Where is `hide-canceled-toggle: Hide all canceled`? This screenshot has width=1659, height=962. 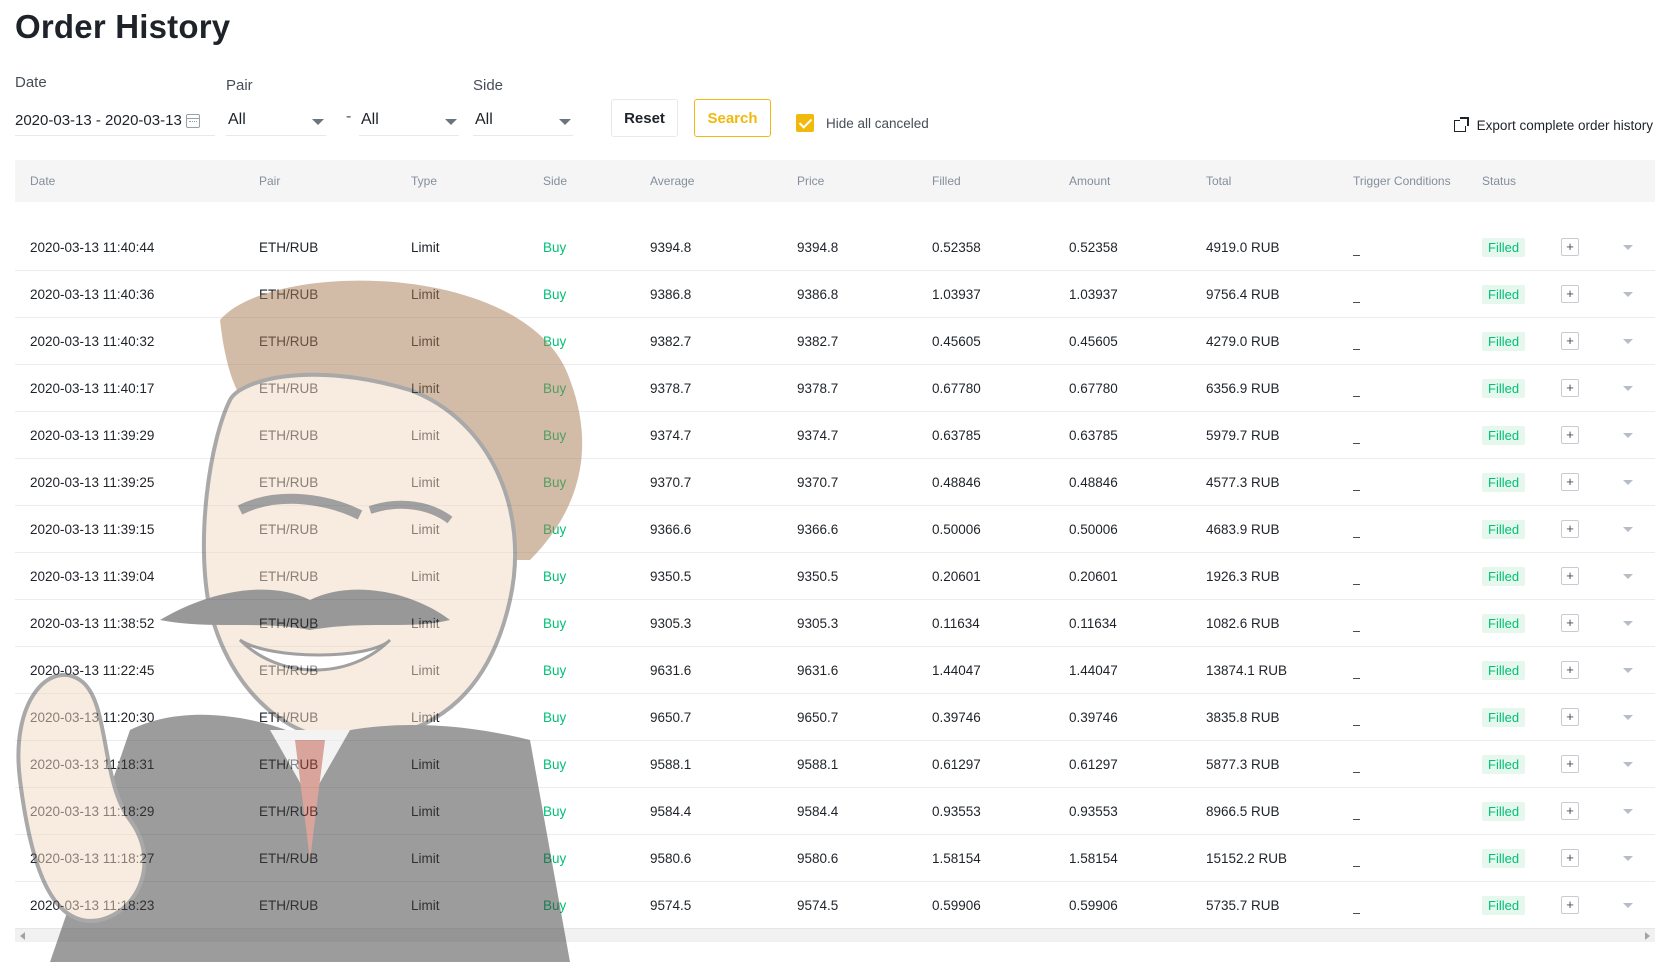
hide-canceled-toggle: Hide all canceled is located at coordinates (862, 123).